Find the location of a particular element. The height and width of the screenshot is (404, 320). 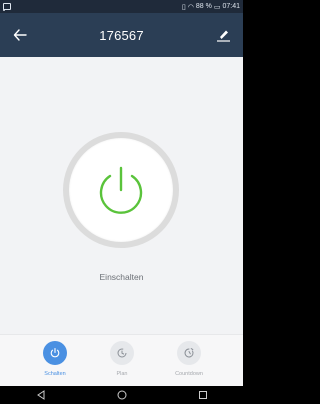

power-toggle-button is located at coordinates (121, 190).